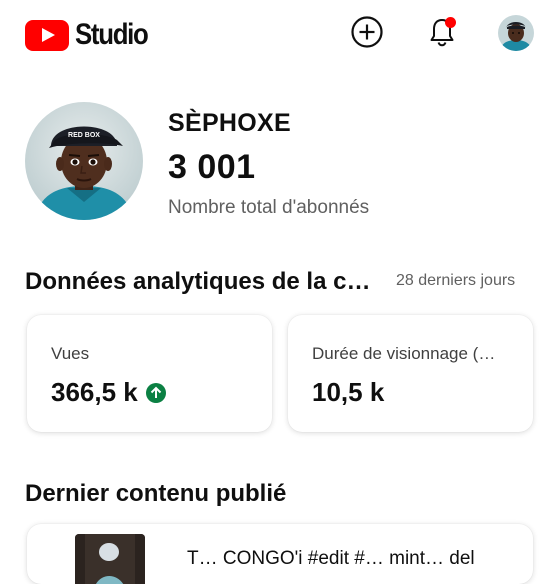 This screenshot has height=584, width=560. Describe the element at coordinates (84, 135) in the screenshot. I see `cap-logo-text: RED BOX` at that location.